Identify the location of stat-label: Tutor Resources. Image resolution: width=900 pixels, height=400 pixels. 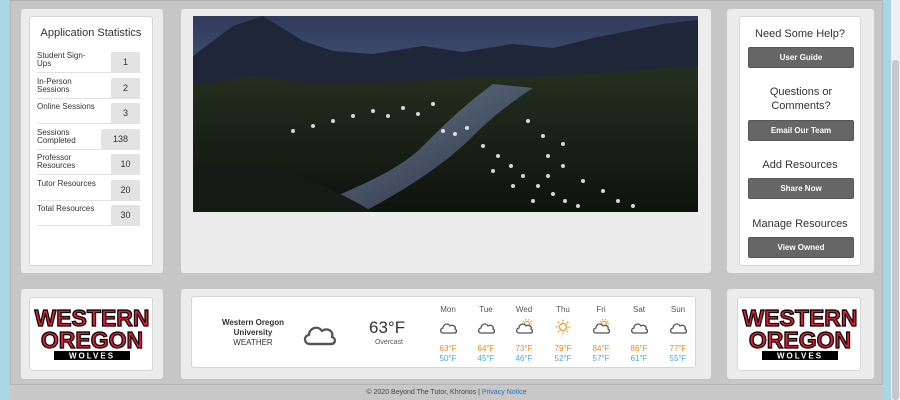
(66, 183).